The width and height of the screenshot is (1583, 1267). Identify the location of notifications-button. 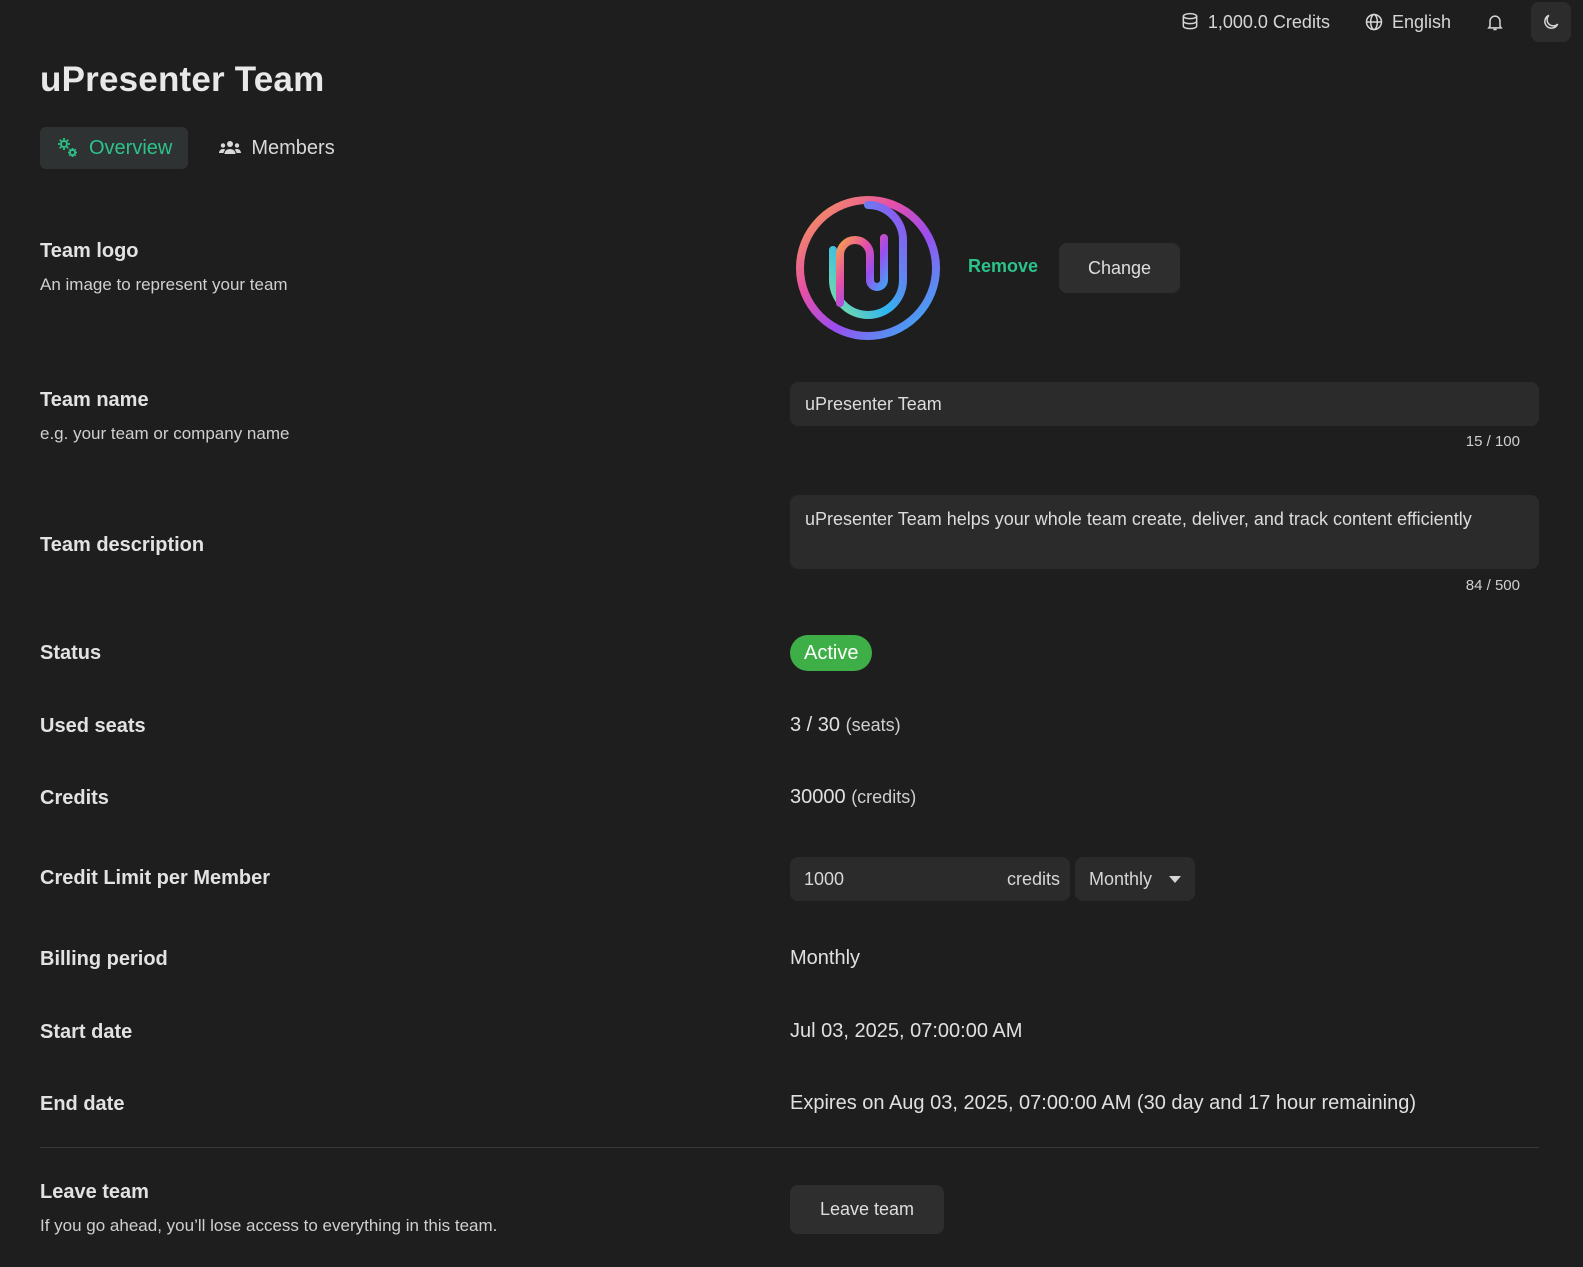
(1495, 22).